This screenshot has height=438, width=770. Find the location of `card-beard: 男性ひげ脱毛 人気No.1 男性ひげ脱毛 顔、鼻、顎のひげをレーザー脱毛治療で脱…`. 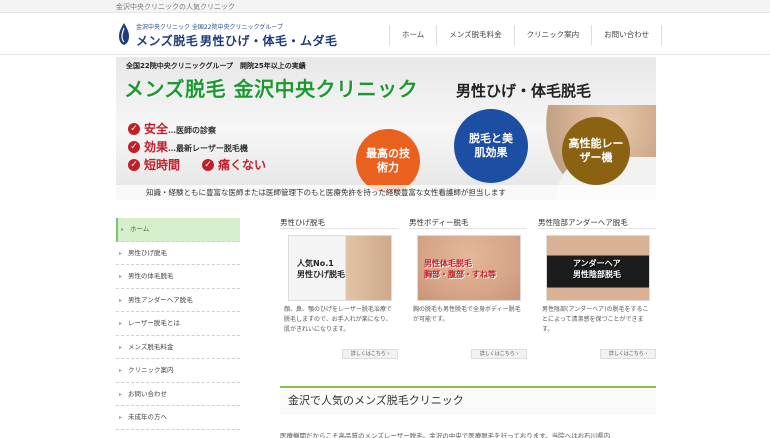

card-beard: 男性ひげ脱毛 人気No.1 男性ひげ脱毛 顔、鼻、顎のひげをレーザー脱毛治療で脱… is located at coordinates (339, 290).